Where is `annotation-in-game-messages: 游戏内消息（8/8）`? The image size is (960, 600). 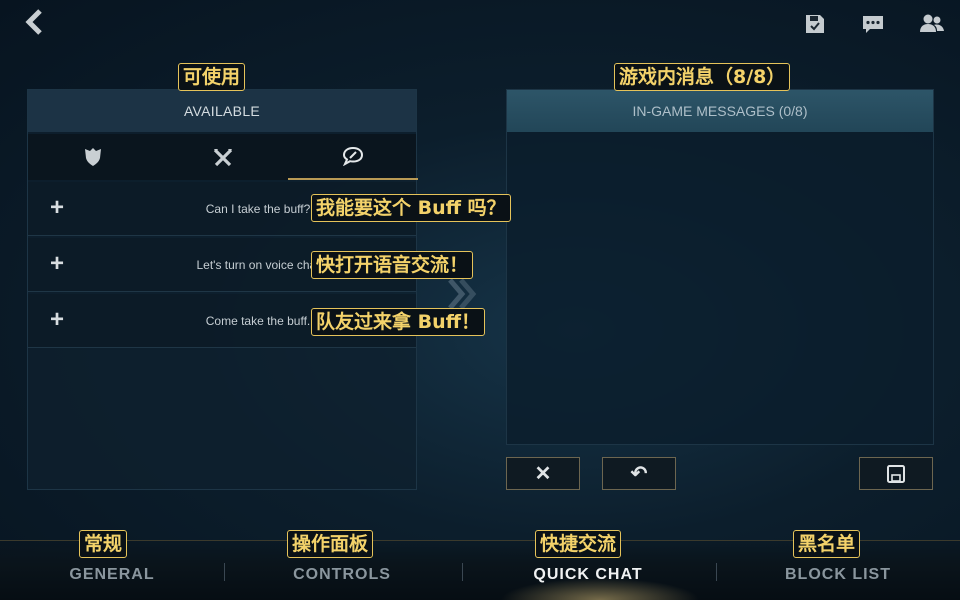 annotation-in-game-messages: 游戏内消息（8/8） is located at coordinates (702, 77).